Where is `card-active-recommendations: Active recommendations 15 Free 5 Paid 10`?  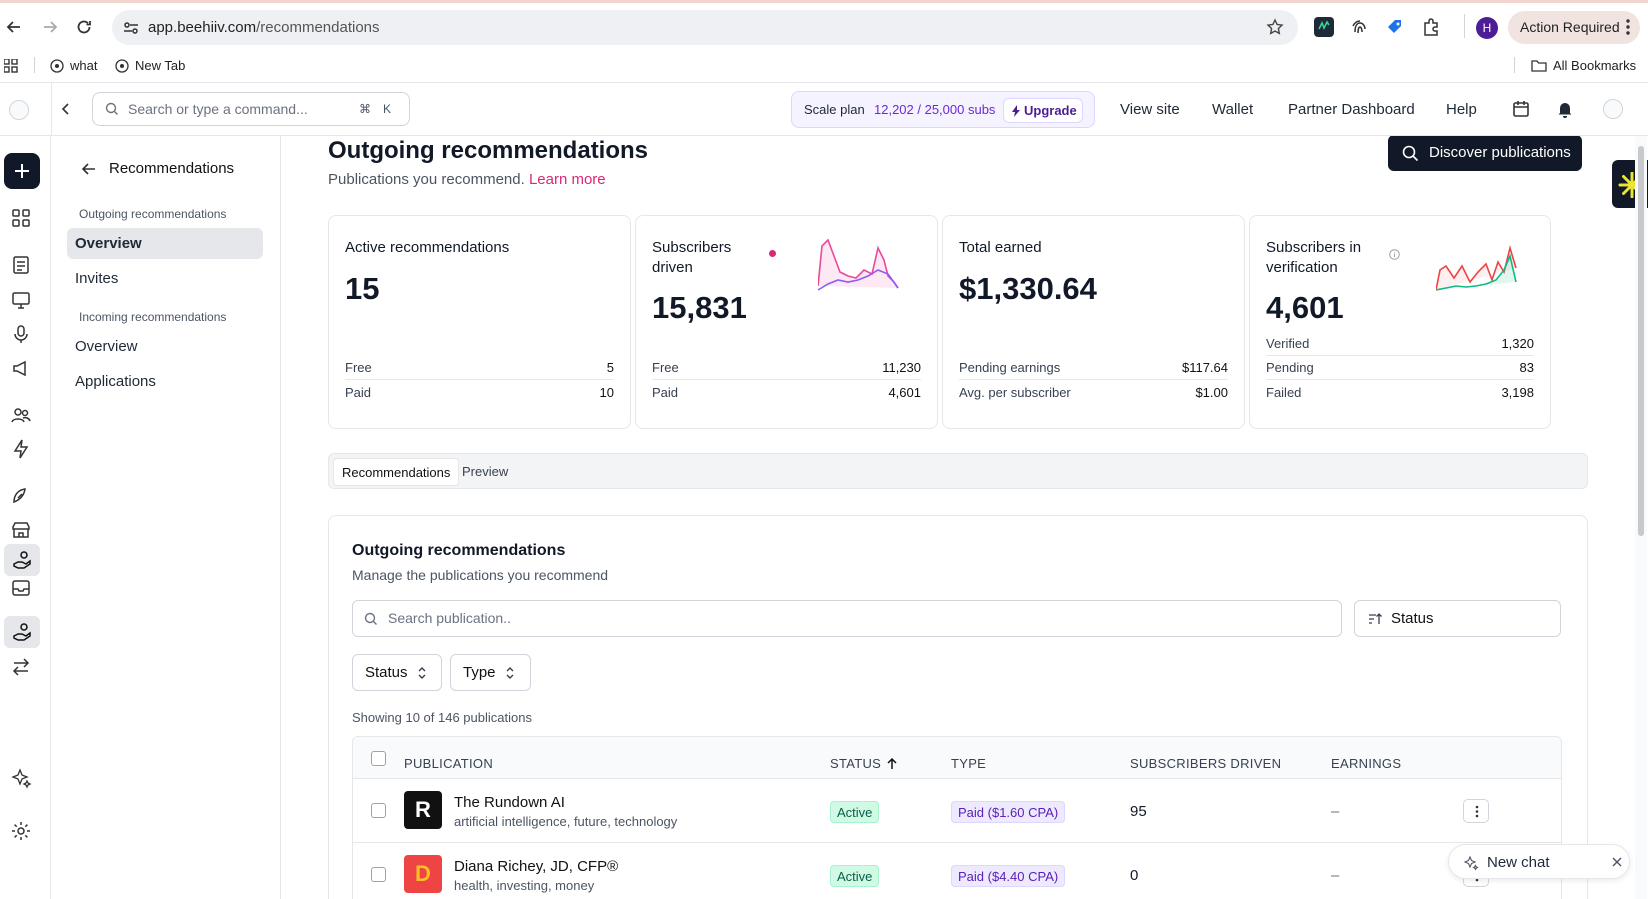
card-active-recommendations: Active recommendations 15 Free 5 Paid 10 is located at coordinates (479, 322).